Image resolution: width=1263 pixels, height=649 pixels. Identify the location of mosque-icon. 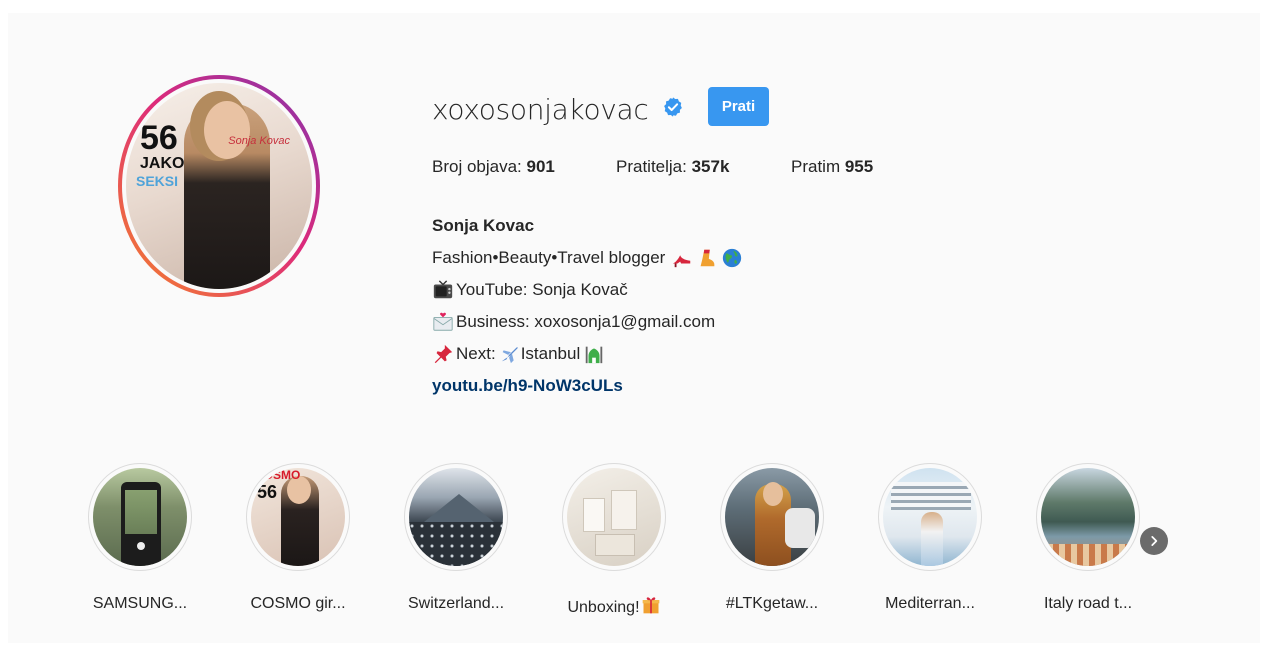
(594, 355).